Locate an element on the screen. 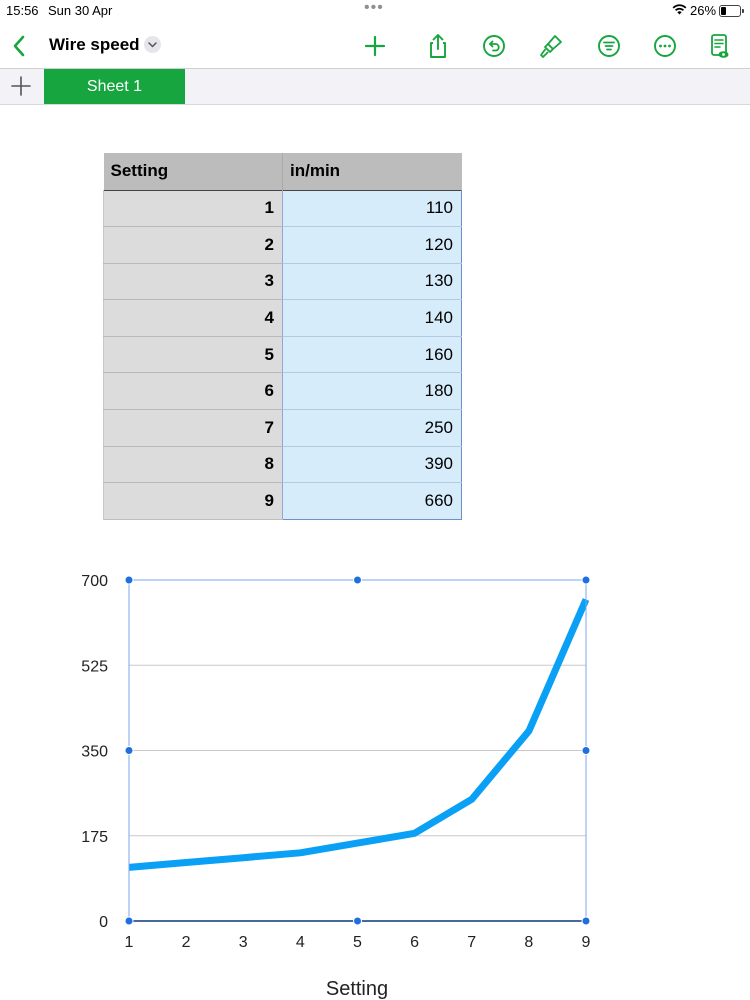  x-tick-label: 5 is located at coordinates (357, 942).